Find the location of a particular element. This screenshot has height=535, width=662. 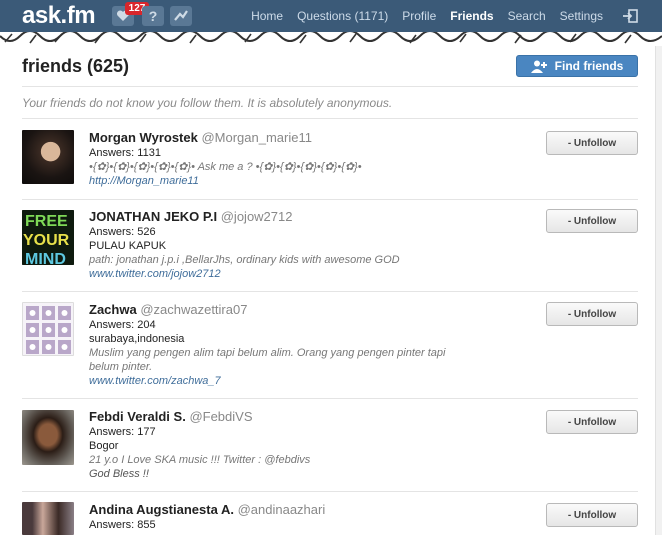

friend-name: JONATHAN JEKO P.I is located at coordinates (153, 216).